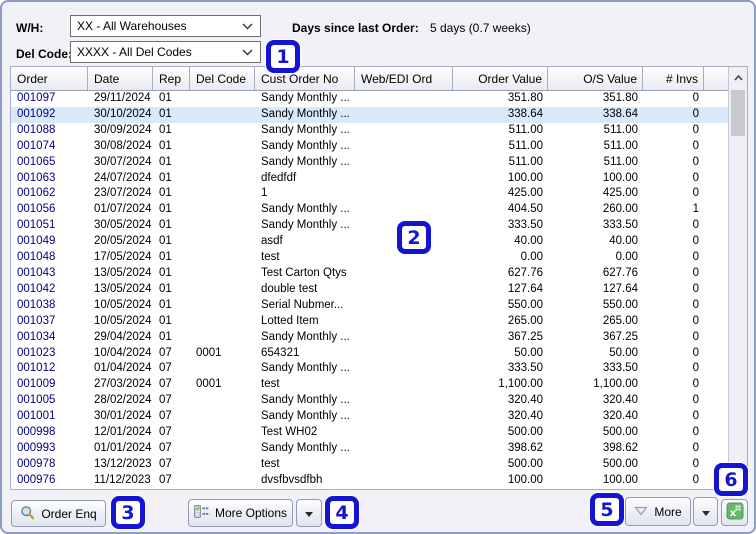 Image resolution: width=756 pixels, height=534 pixels. What do you see at coordinates (280, 352) in the screenshot?
I see `table-cell: 654321` at bounding box center [280, 352].